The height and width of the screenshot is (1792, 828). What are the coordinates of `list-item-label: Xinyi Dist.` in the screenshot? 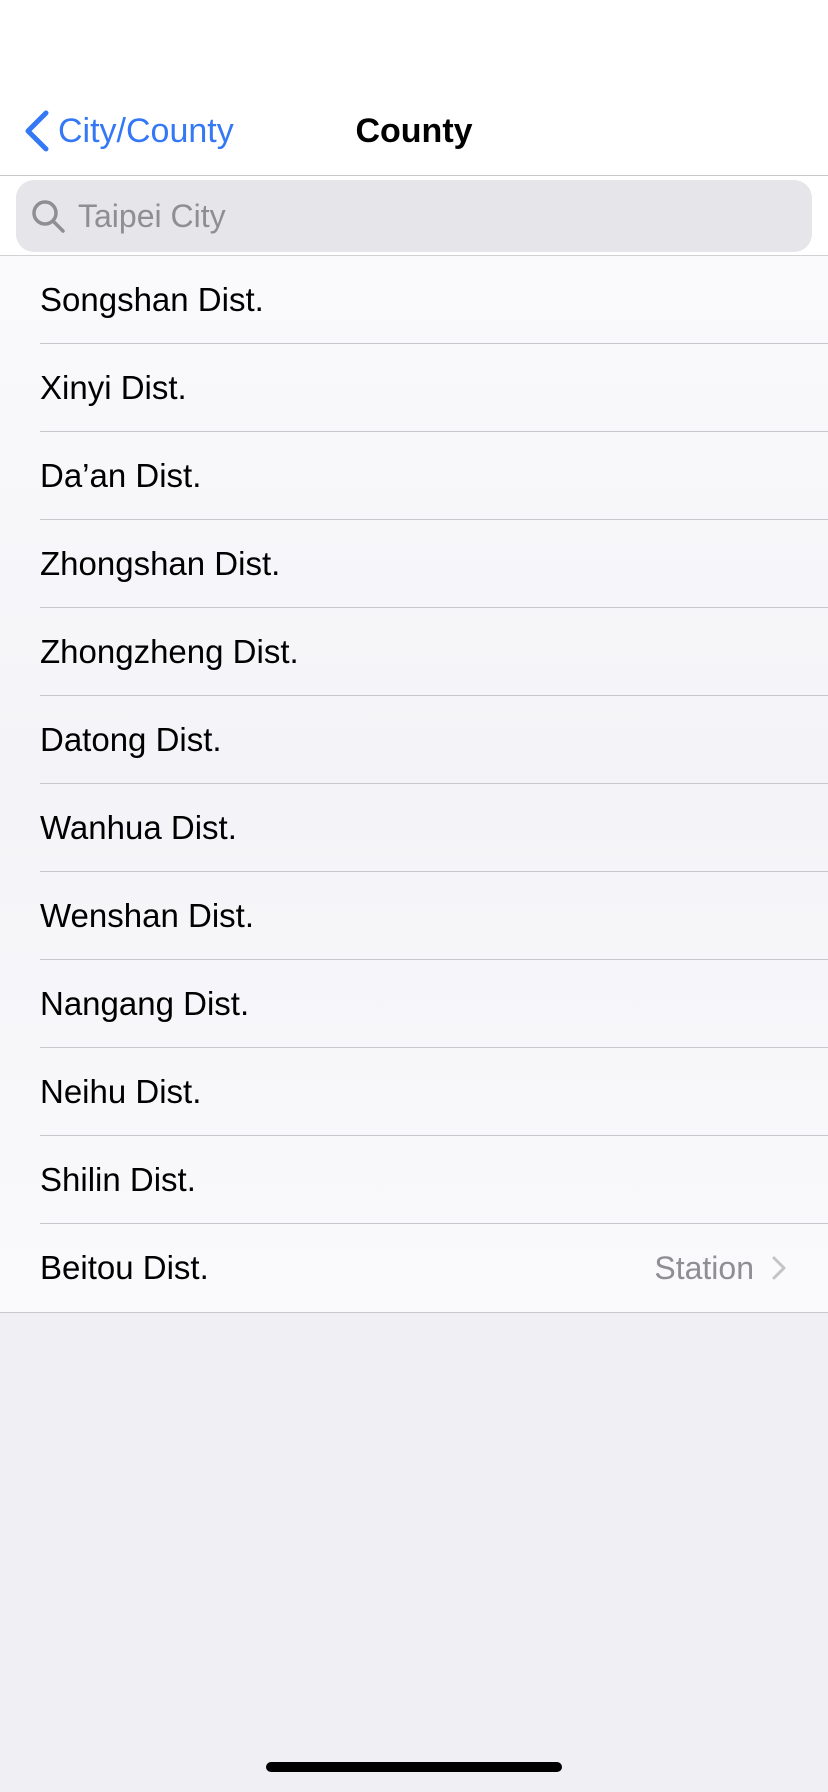 It's located at (113, 387).